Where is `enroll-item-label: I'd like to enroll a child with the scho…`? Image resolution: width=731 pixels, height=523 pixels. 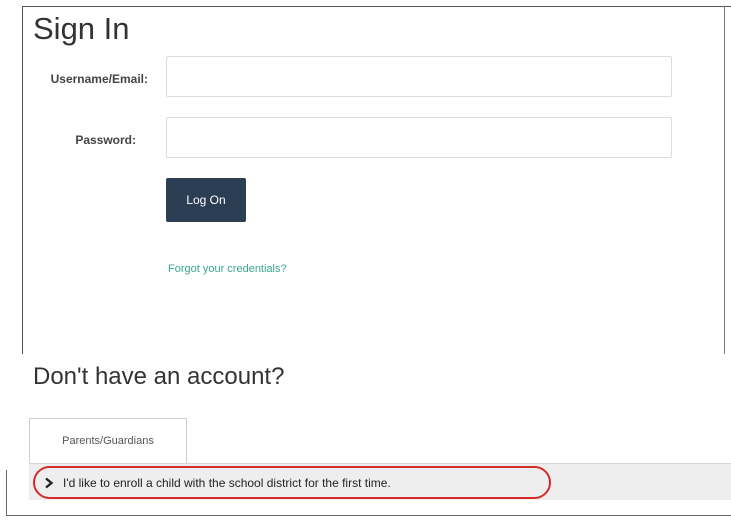
enroll-item-label: I'd like to enroll a child with the scho… is located at coordinates (227, 482).